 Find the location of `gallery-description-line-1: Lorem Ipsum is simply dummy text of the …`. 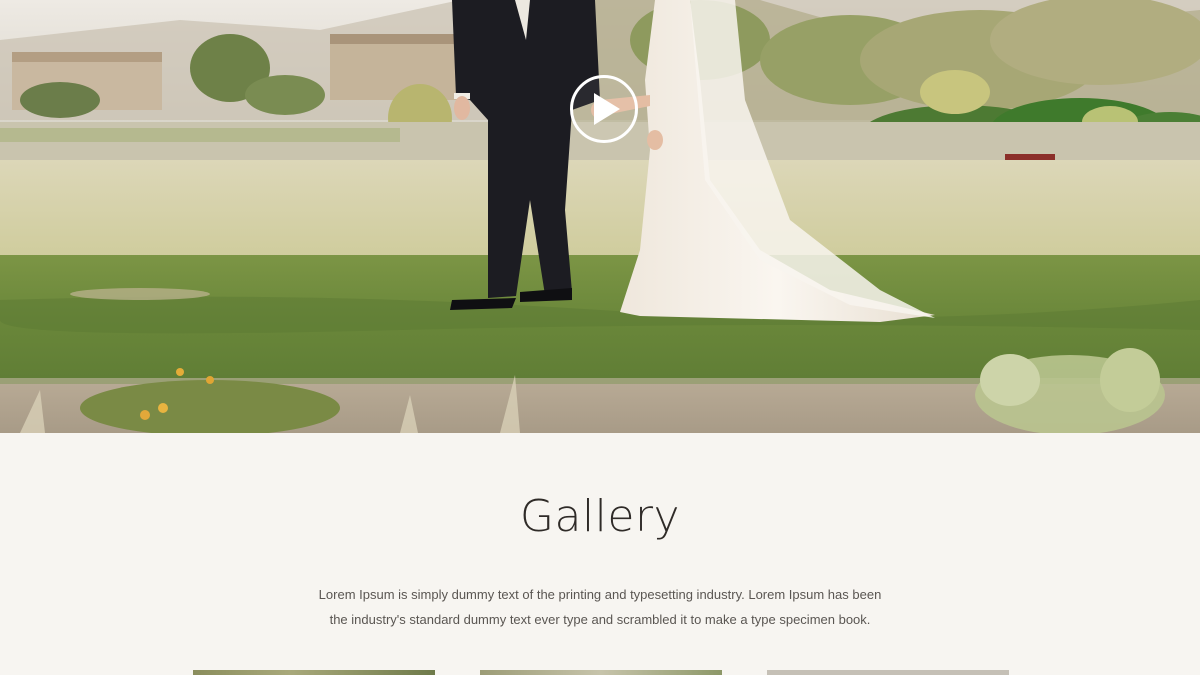

gallery-description-line-1: Lorem Ipsum is simply dummy text of the … is located at coordinates (600, 594).